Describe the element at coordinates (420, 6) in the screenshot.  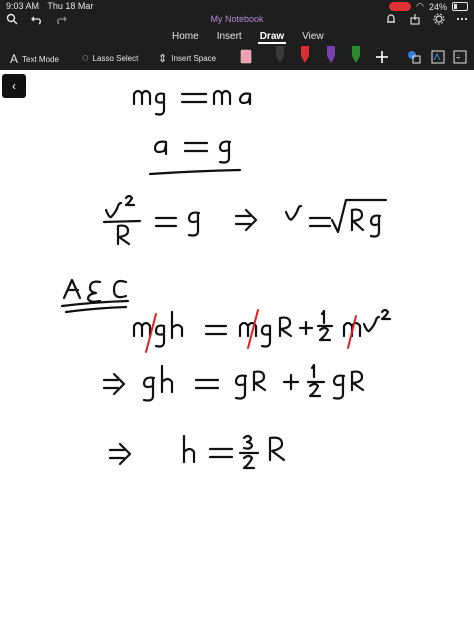
I see `wifi-icon: ◠` at that location.